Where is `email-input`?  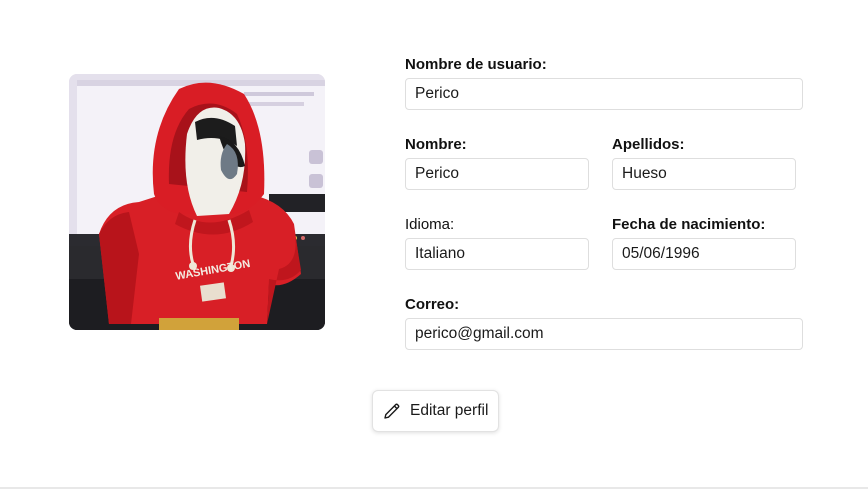 email-input is located at coordinates (604, 334).